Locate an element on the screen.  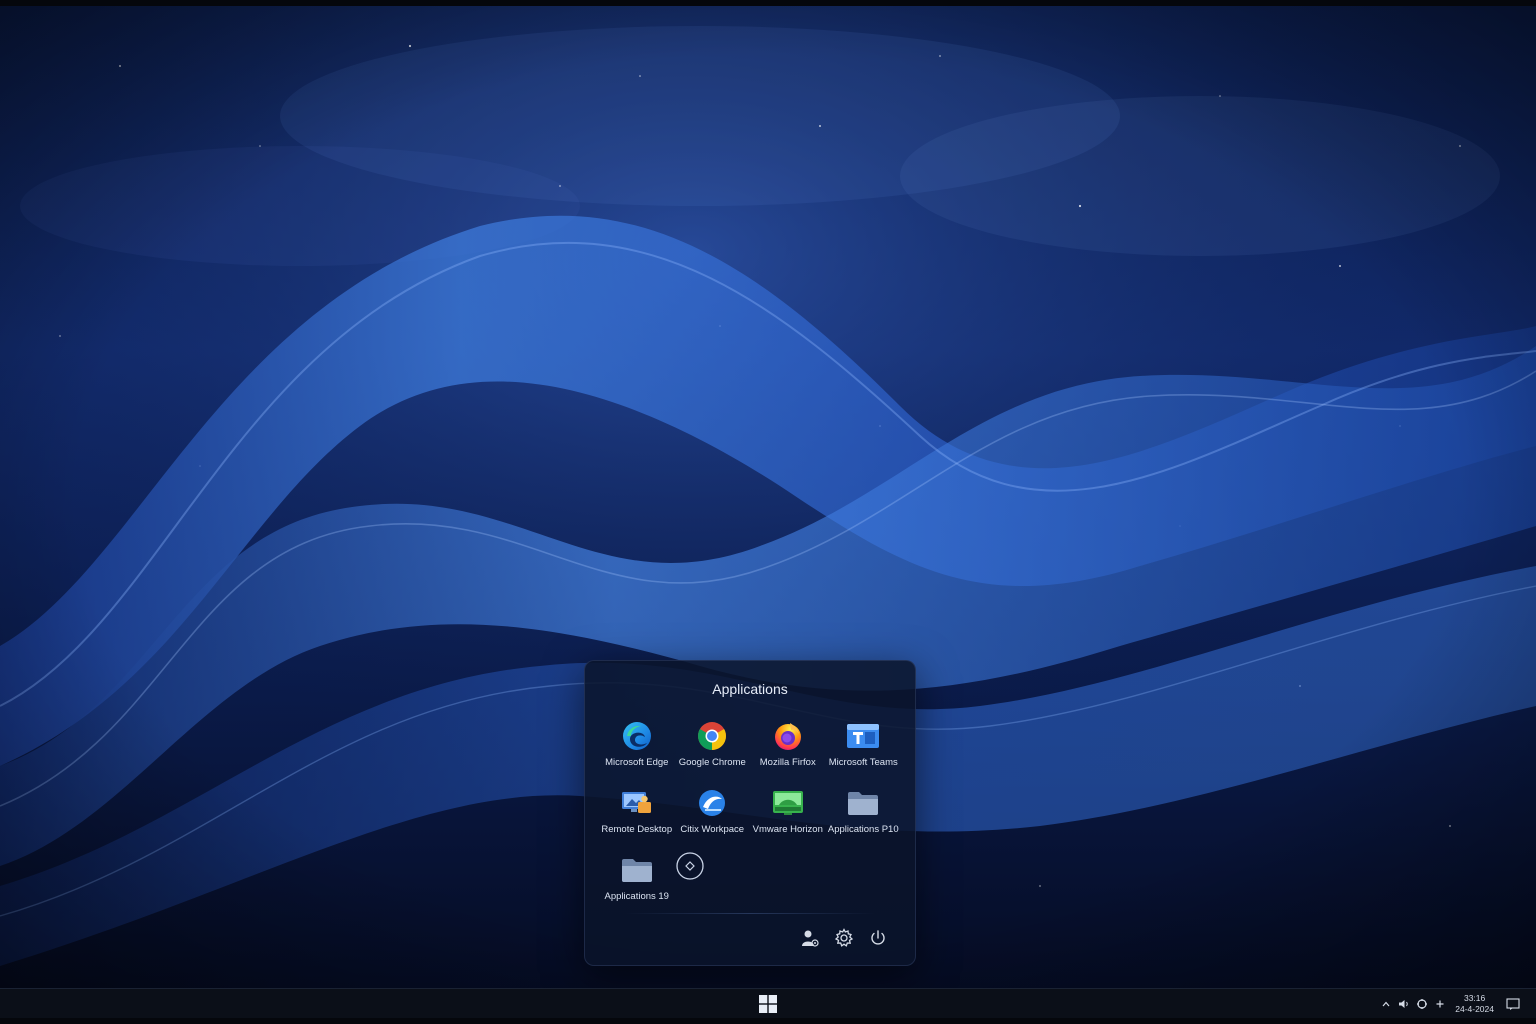
app-tile-vmware-horizon: Vmware Horizon is located at coordinates (788, 819).